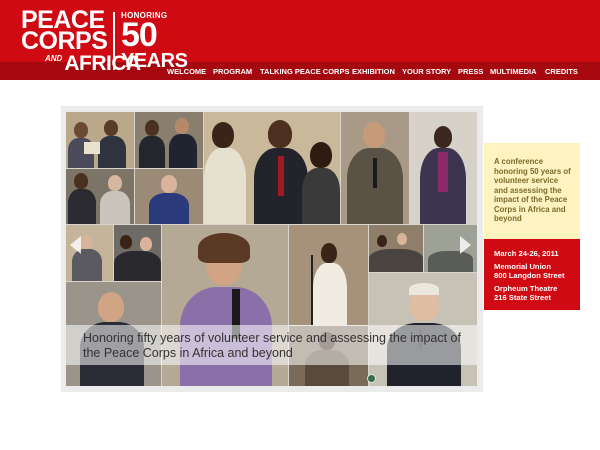 This screenshot has height=450, width=600. What do you see at coordinates (304, 71) in the screenshot?
I see `nav-talking-peace-corps: TALKING PEACE CORPS` at bounding box center [304, 71].